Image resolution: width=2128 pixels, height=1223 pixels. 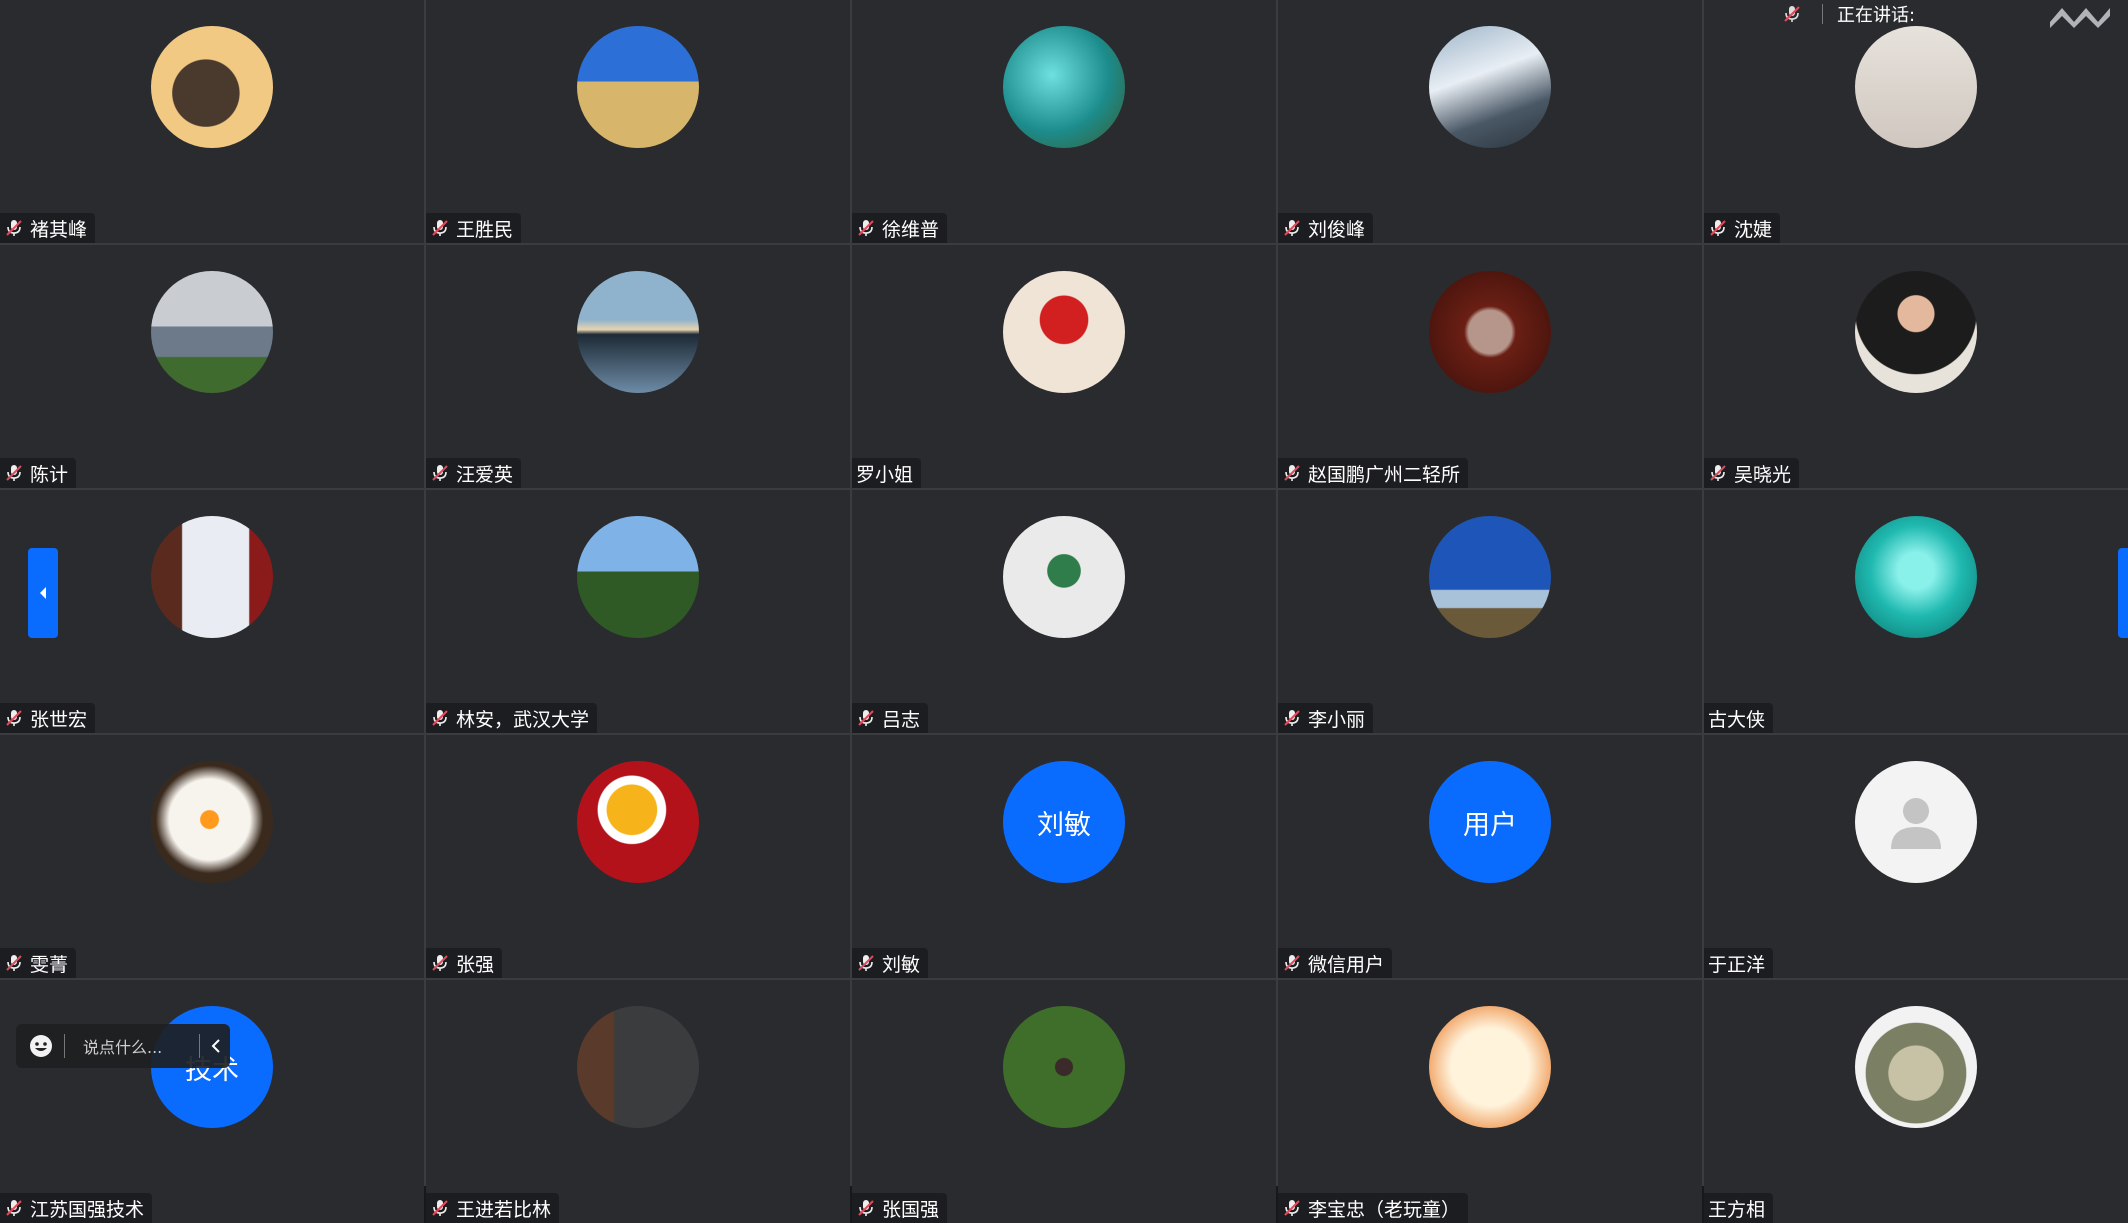 I want to click on participant-tile: 古大侠, so click(x=1916, y=611).